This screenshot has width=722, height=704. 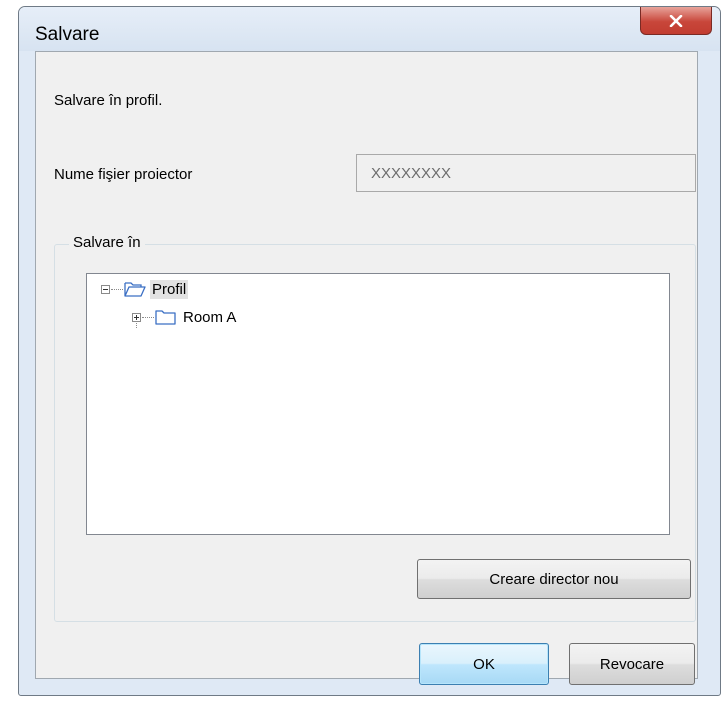 What do you see at coordinates (165, 317) in the screenshot?
I see `folder-icon` at bounding box center [165, 317].